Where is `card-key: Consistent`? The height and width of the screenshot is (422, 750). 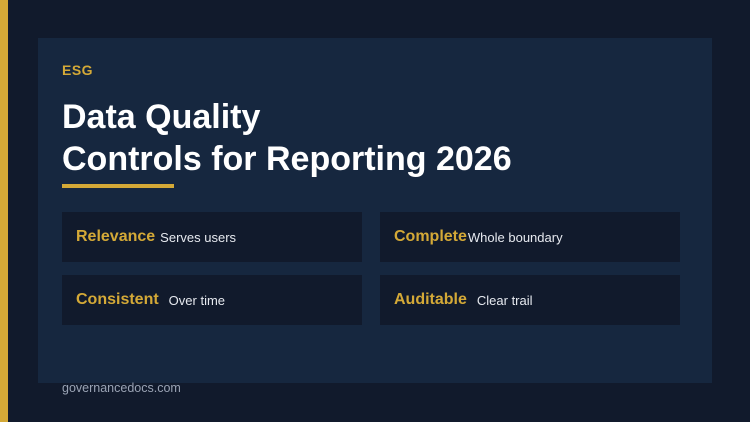 card-key: Consistent is located at coordinates (117, 299).